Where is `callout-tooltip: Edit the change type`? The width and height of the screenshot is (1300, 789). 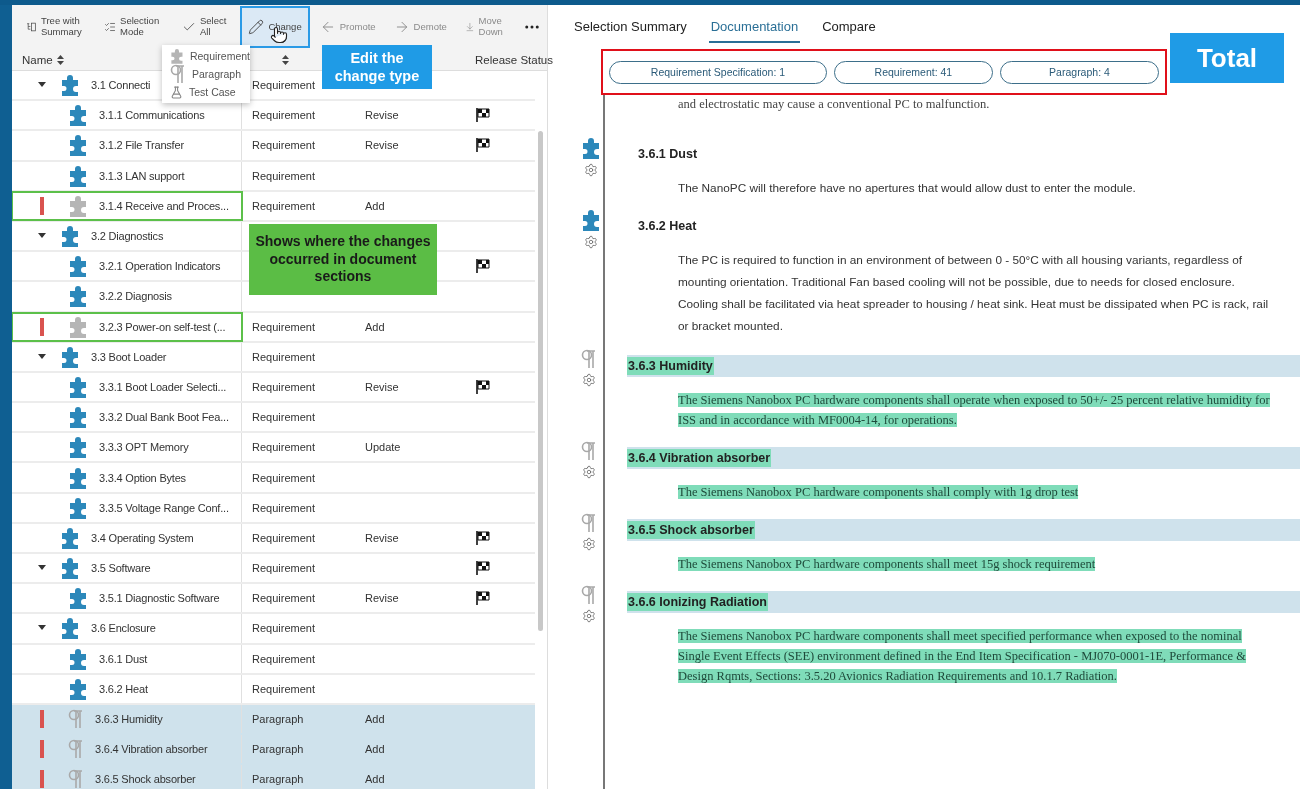
callout-tooltip: Edit the change type is located at coordinates (377, 67).